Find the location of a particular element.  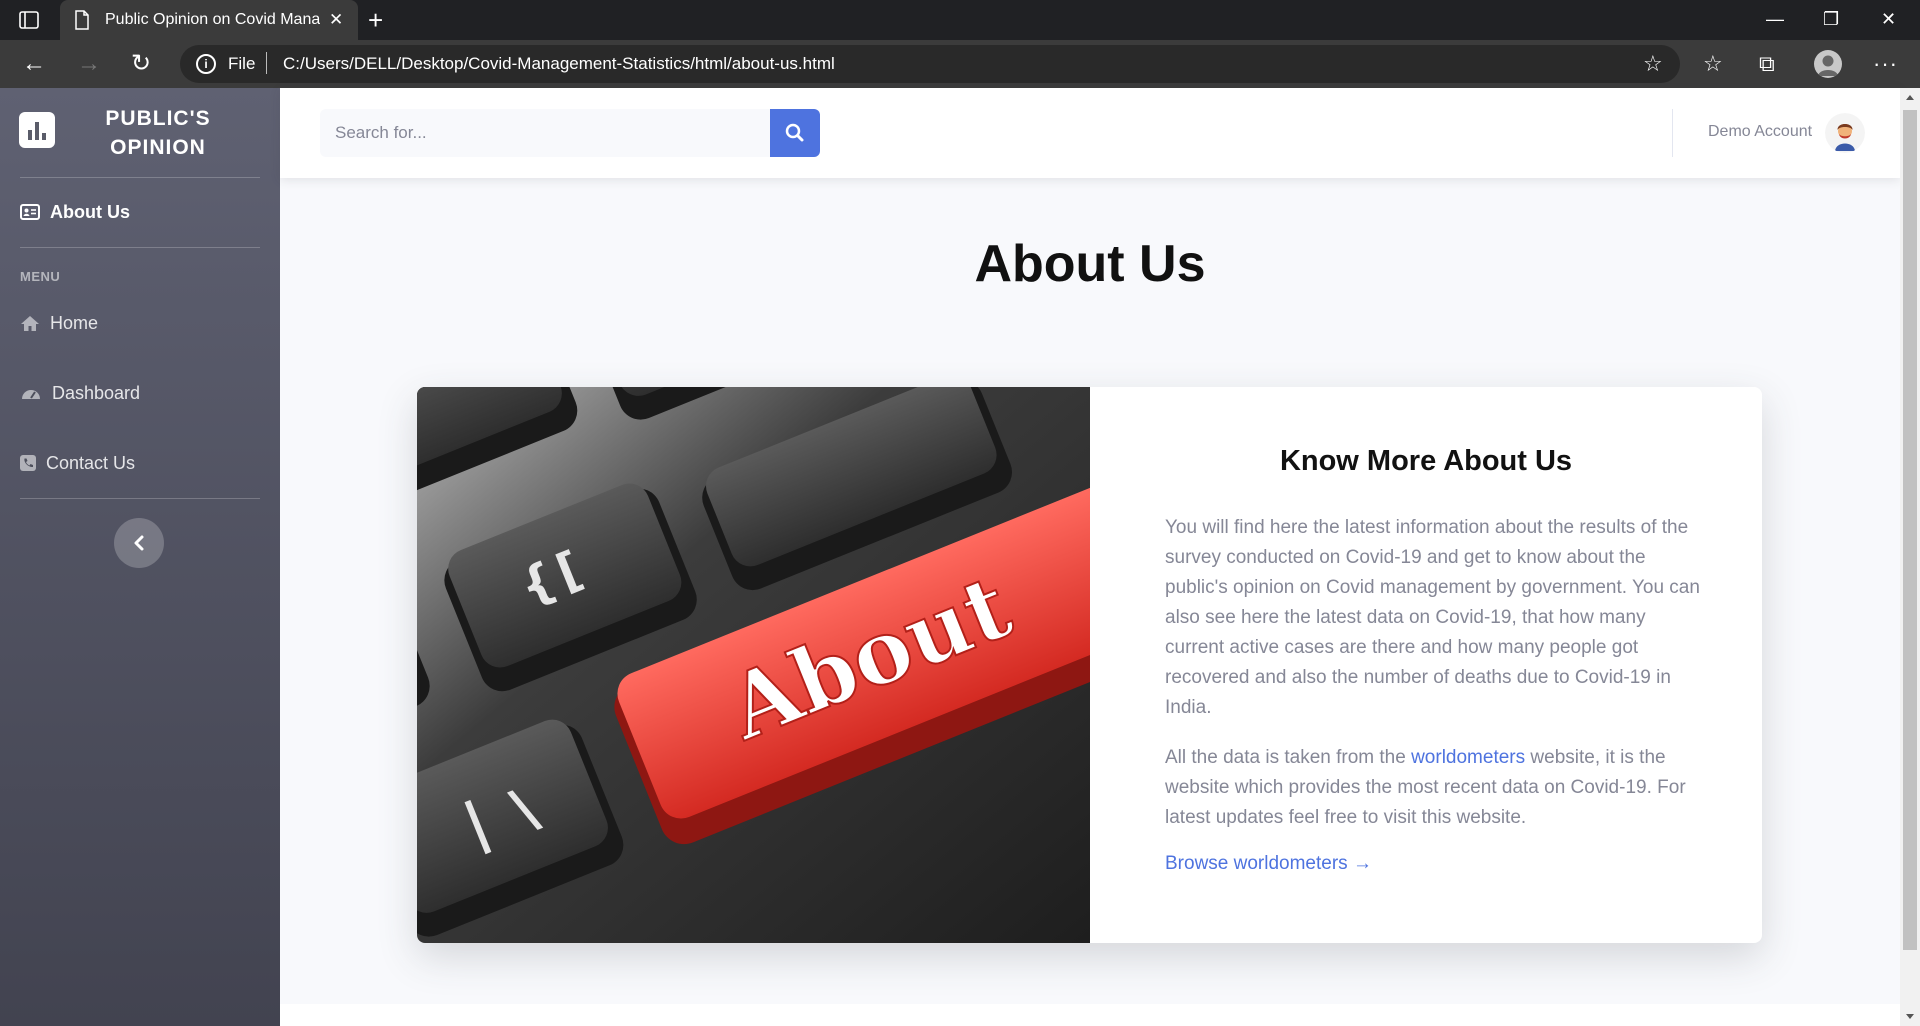

url-separator is located at coordinates (266, 63).